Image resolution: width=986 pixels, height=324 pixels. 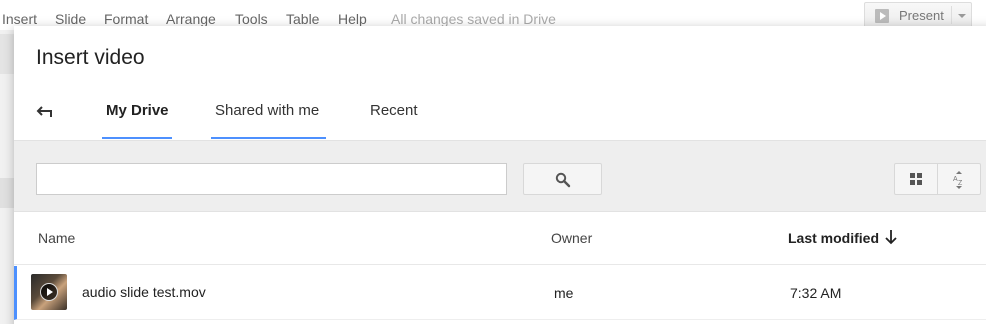 I want to click on menu-arrange: Arrange, so click(x=191, y=19).